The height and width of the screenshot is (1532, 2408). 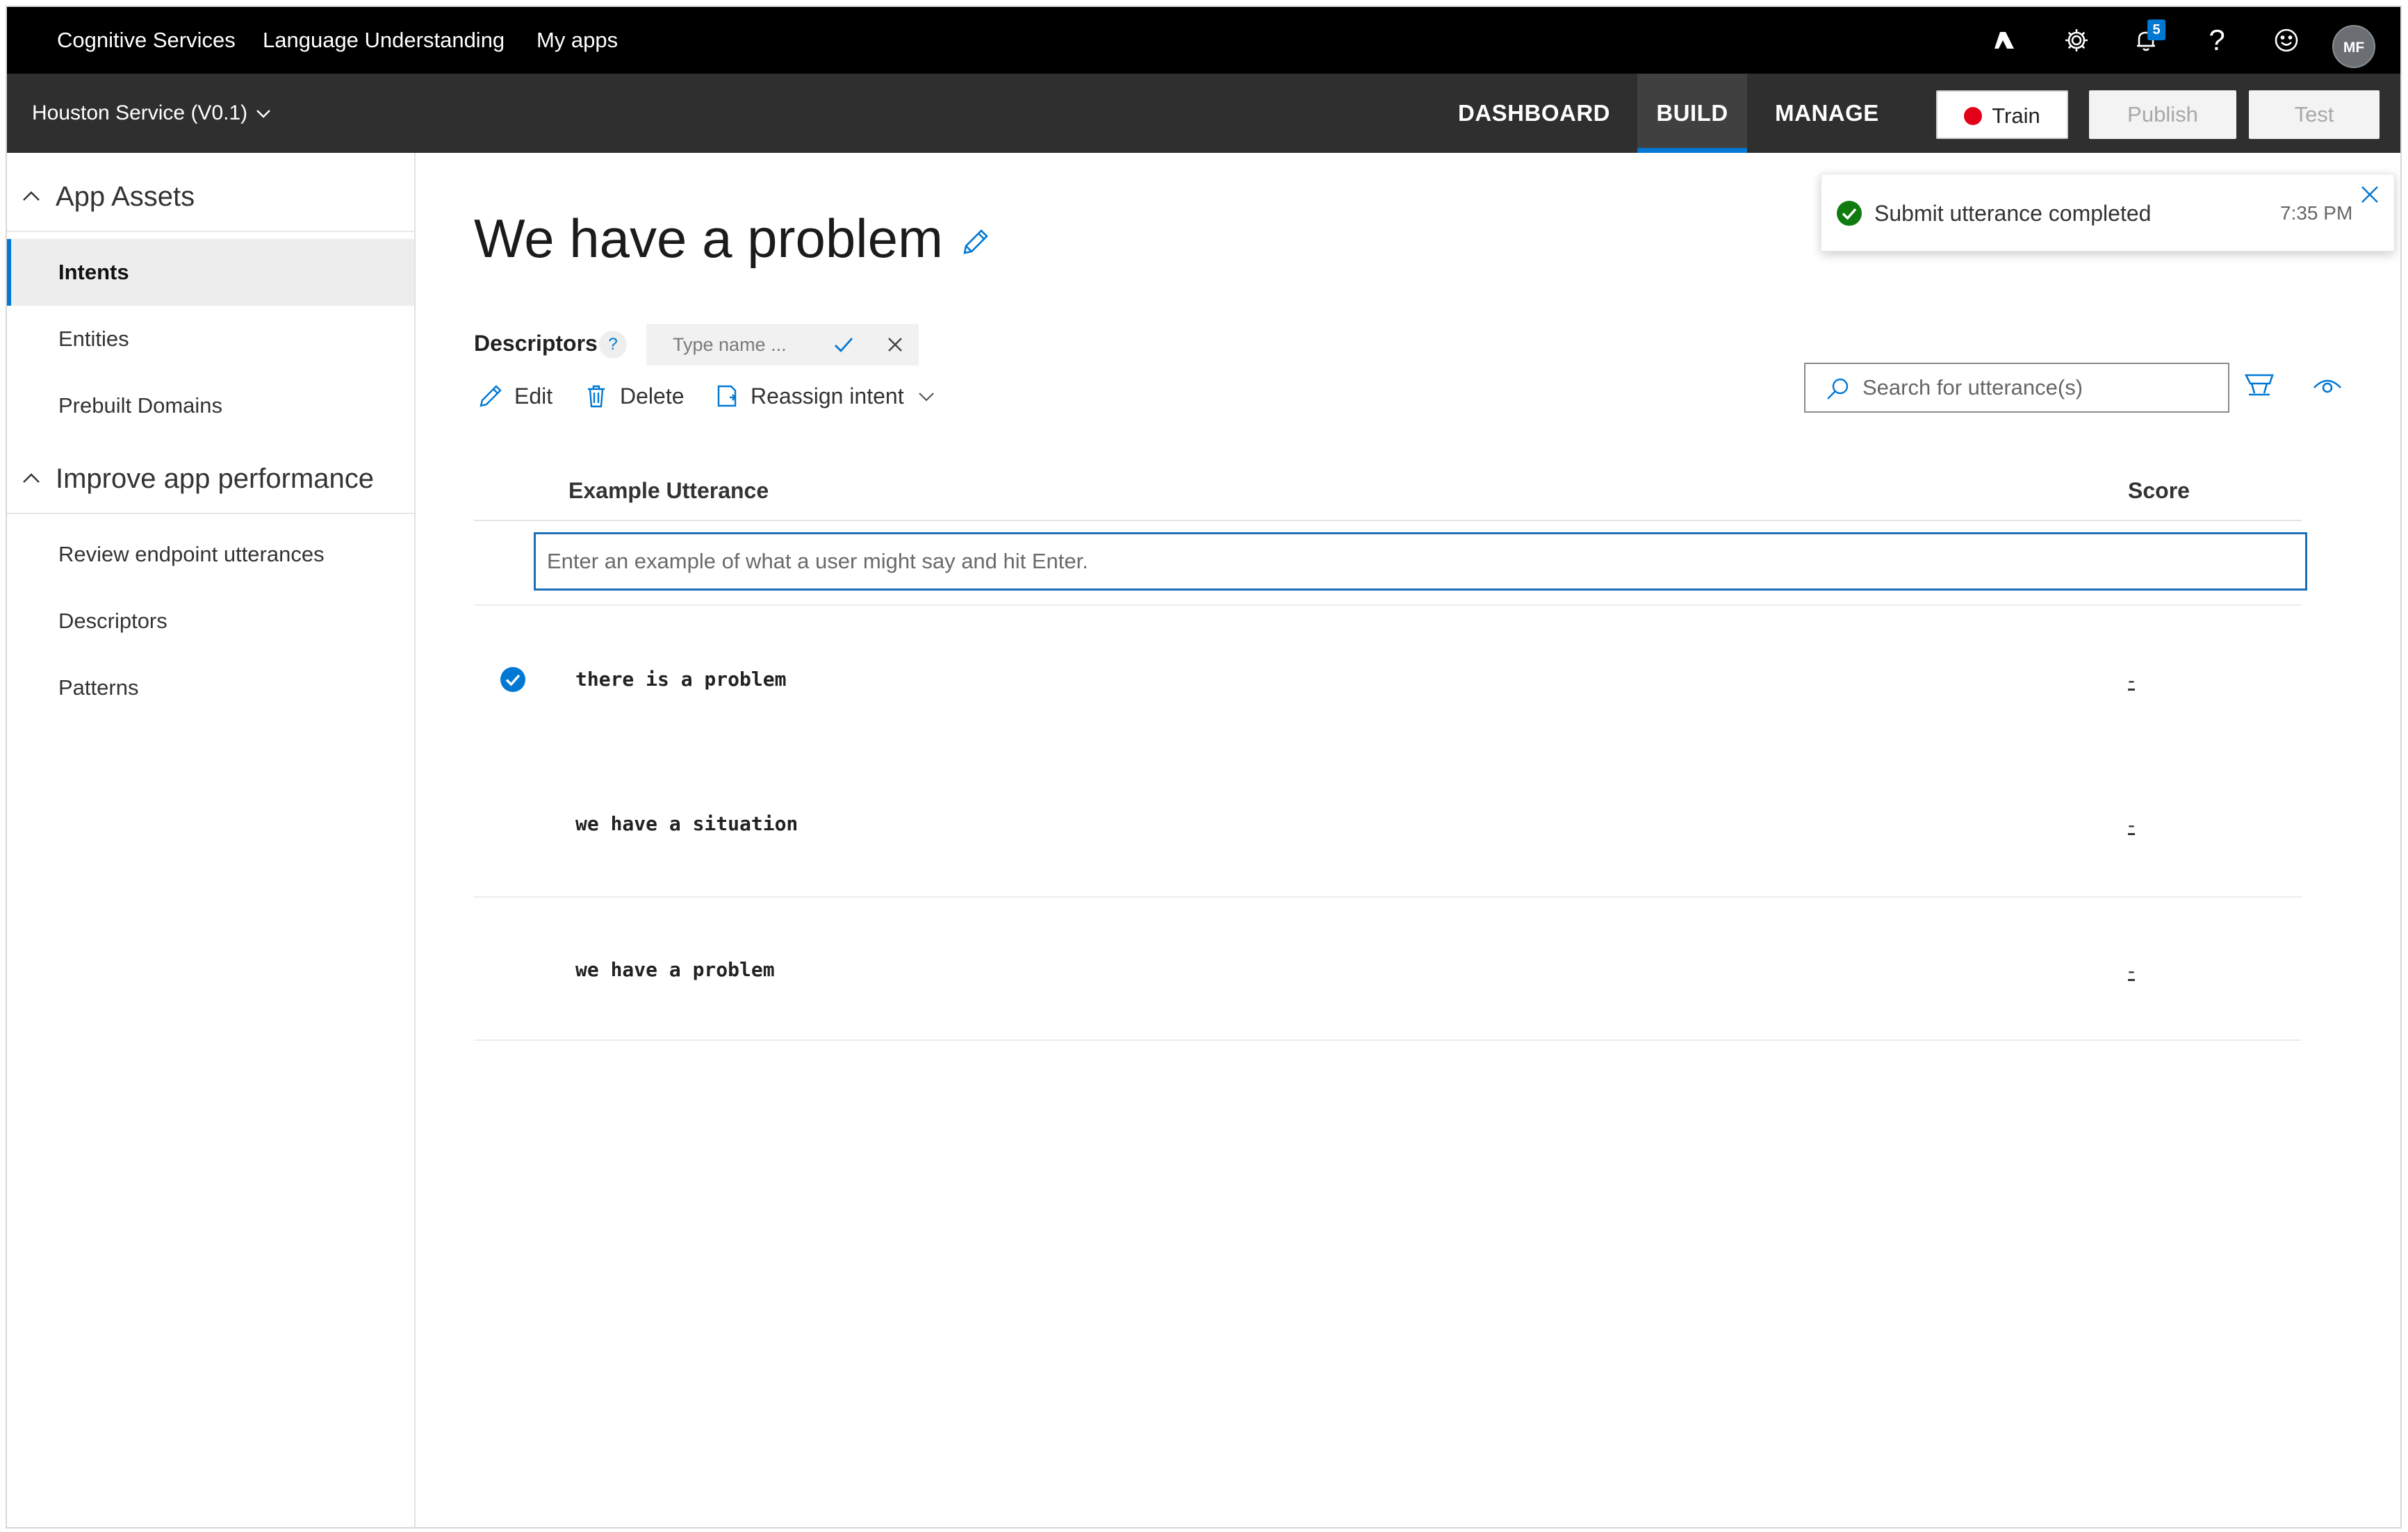 What do you see at coordinates (210, 687) in the screenshot?
I see `sidebar-item-patterns: Patterns` at bounding box center [210, 687].